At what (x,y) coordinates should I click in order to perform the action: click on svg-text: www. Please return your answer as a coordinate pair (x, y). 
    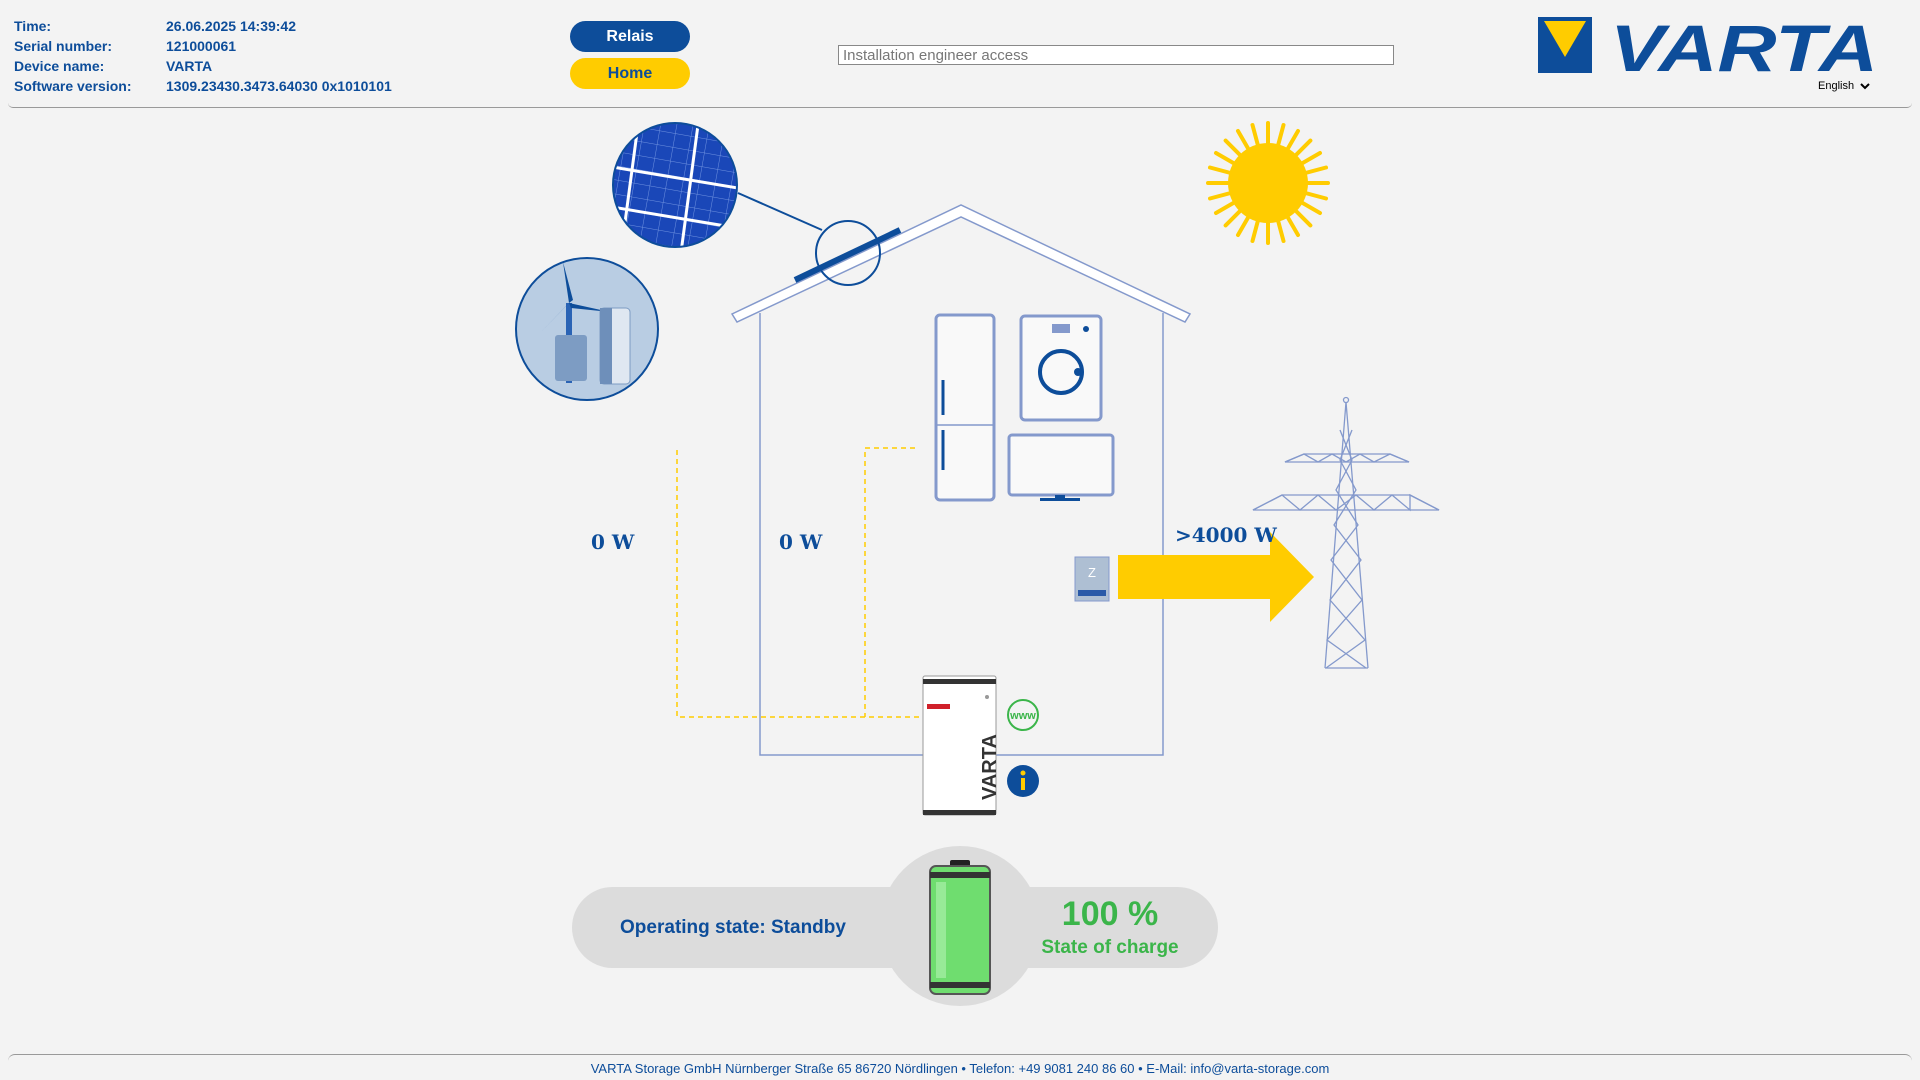
    Looking at the image, I should click on (1022, 716).